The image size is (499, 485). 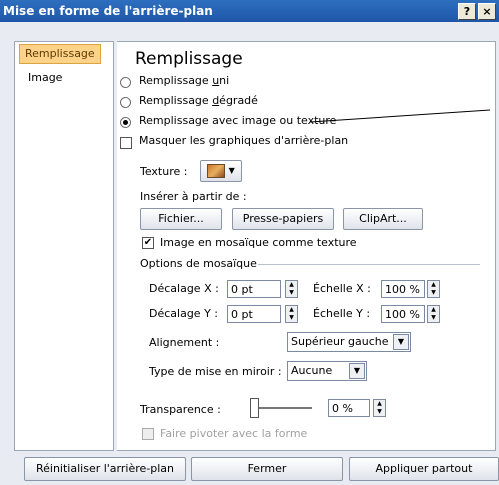 I want to click on window-title: Mise en forme de l'arrière-plan, so click(x=108, y=11).